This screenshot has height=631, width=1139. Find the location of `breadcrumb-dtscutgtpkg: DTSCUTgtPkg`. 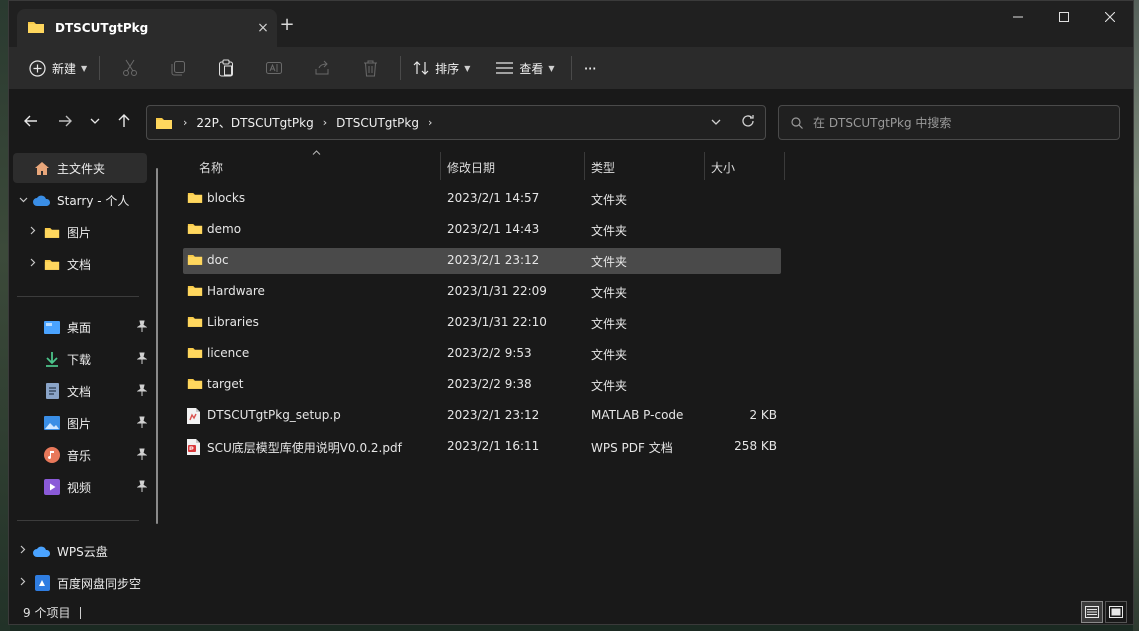

breadcrumb-dtscutgtpkg: DTSCUTgtPkg is located at coordinates (377, 123).